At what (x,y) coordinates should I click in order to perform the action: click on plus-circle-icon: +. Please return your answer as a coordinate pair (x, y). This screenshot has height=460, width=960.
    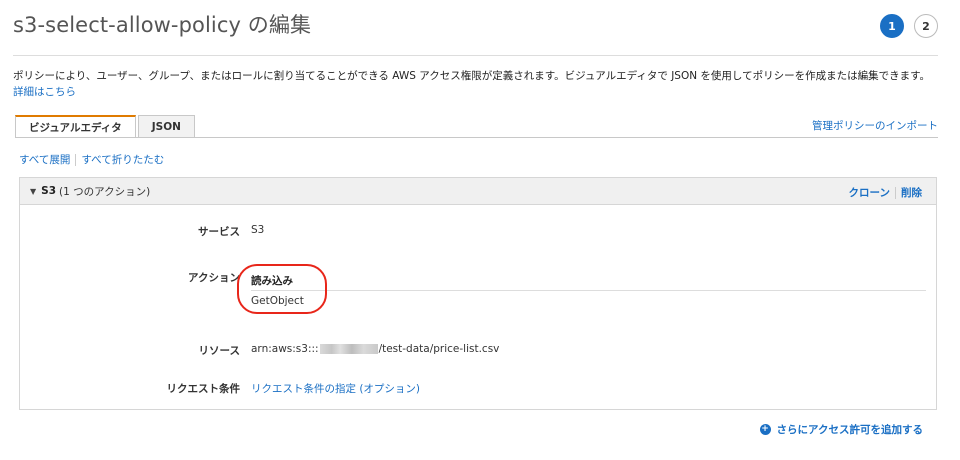
    Looking at the image, I should click on (765, 429).